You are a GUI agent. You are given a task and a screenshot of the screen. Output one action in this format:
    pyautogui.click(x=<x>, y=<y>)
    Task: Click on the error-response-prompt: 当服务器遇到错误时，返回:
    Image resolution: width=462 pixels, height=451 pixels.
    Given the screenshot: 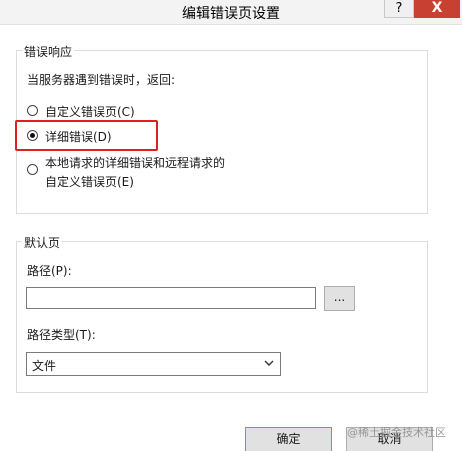 What is the action you would take?
    pyautogui.click(x=101, y=80)
    